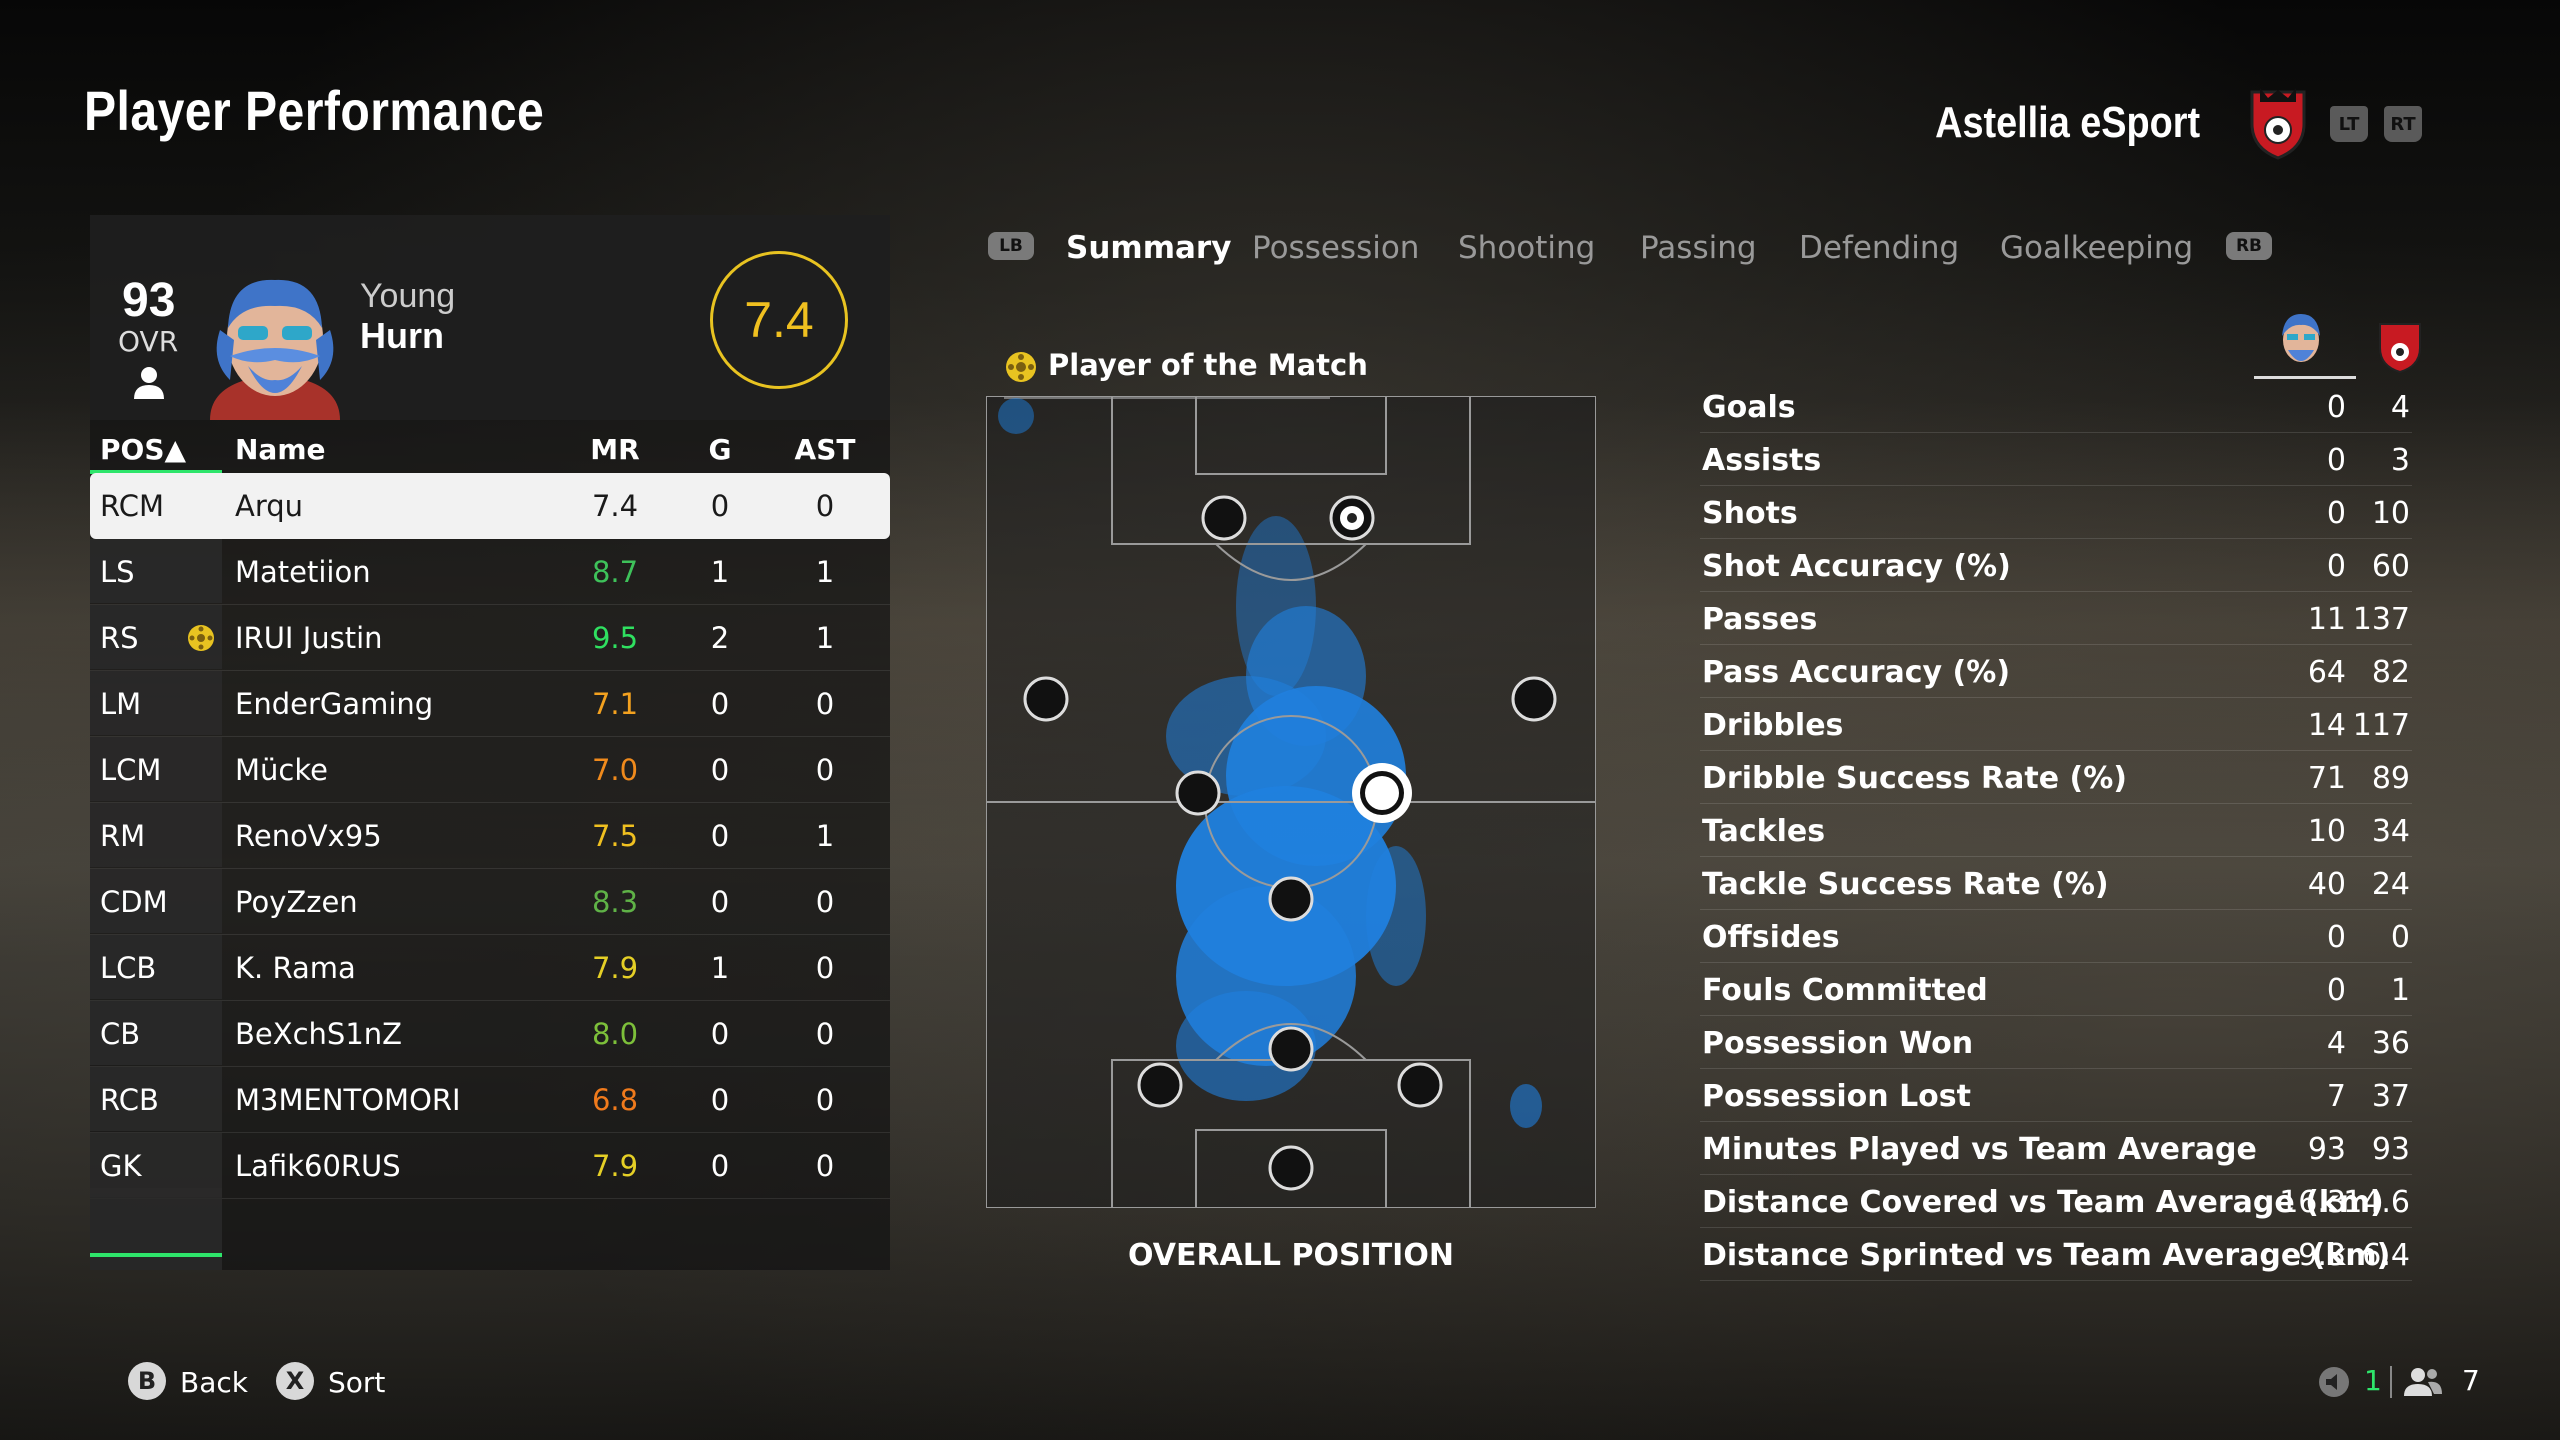 This screenshot has height=1440, width=2560. I want to click on stat-player-value: 16.3, so click(2312, 1202).